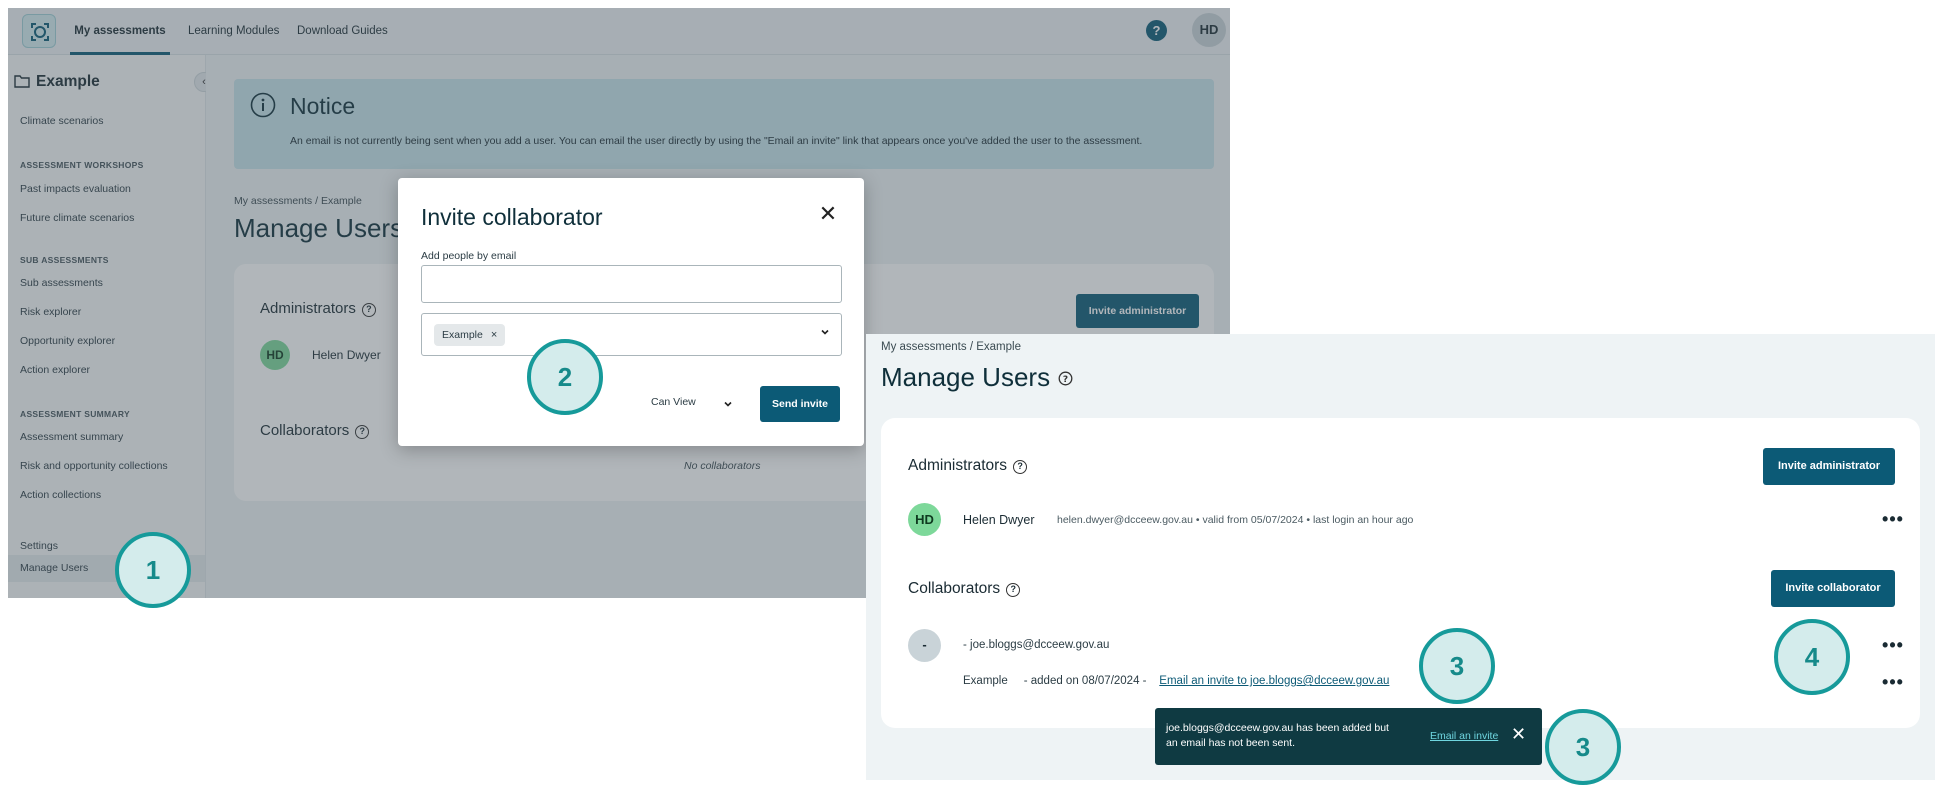 This screenshot has height=785, width=1935. I want to click on collaborators-heading: Collaborators?, so click(964, 589).